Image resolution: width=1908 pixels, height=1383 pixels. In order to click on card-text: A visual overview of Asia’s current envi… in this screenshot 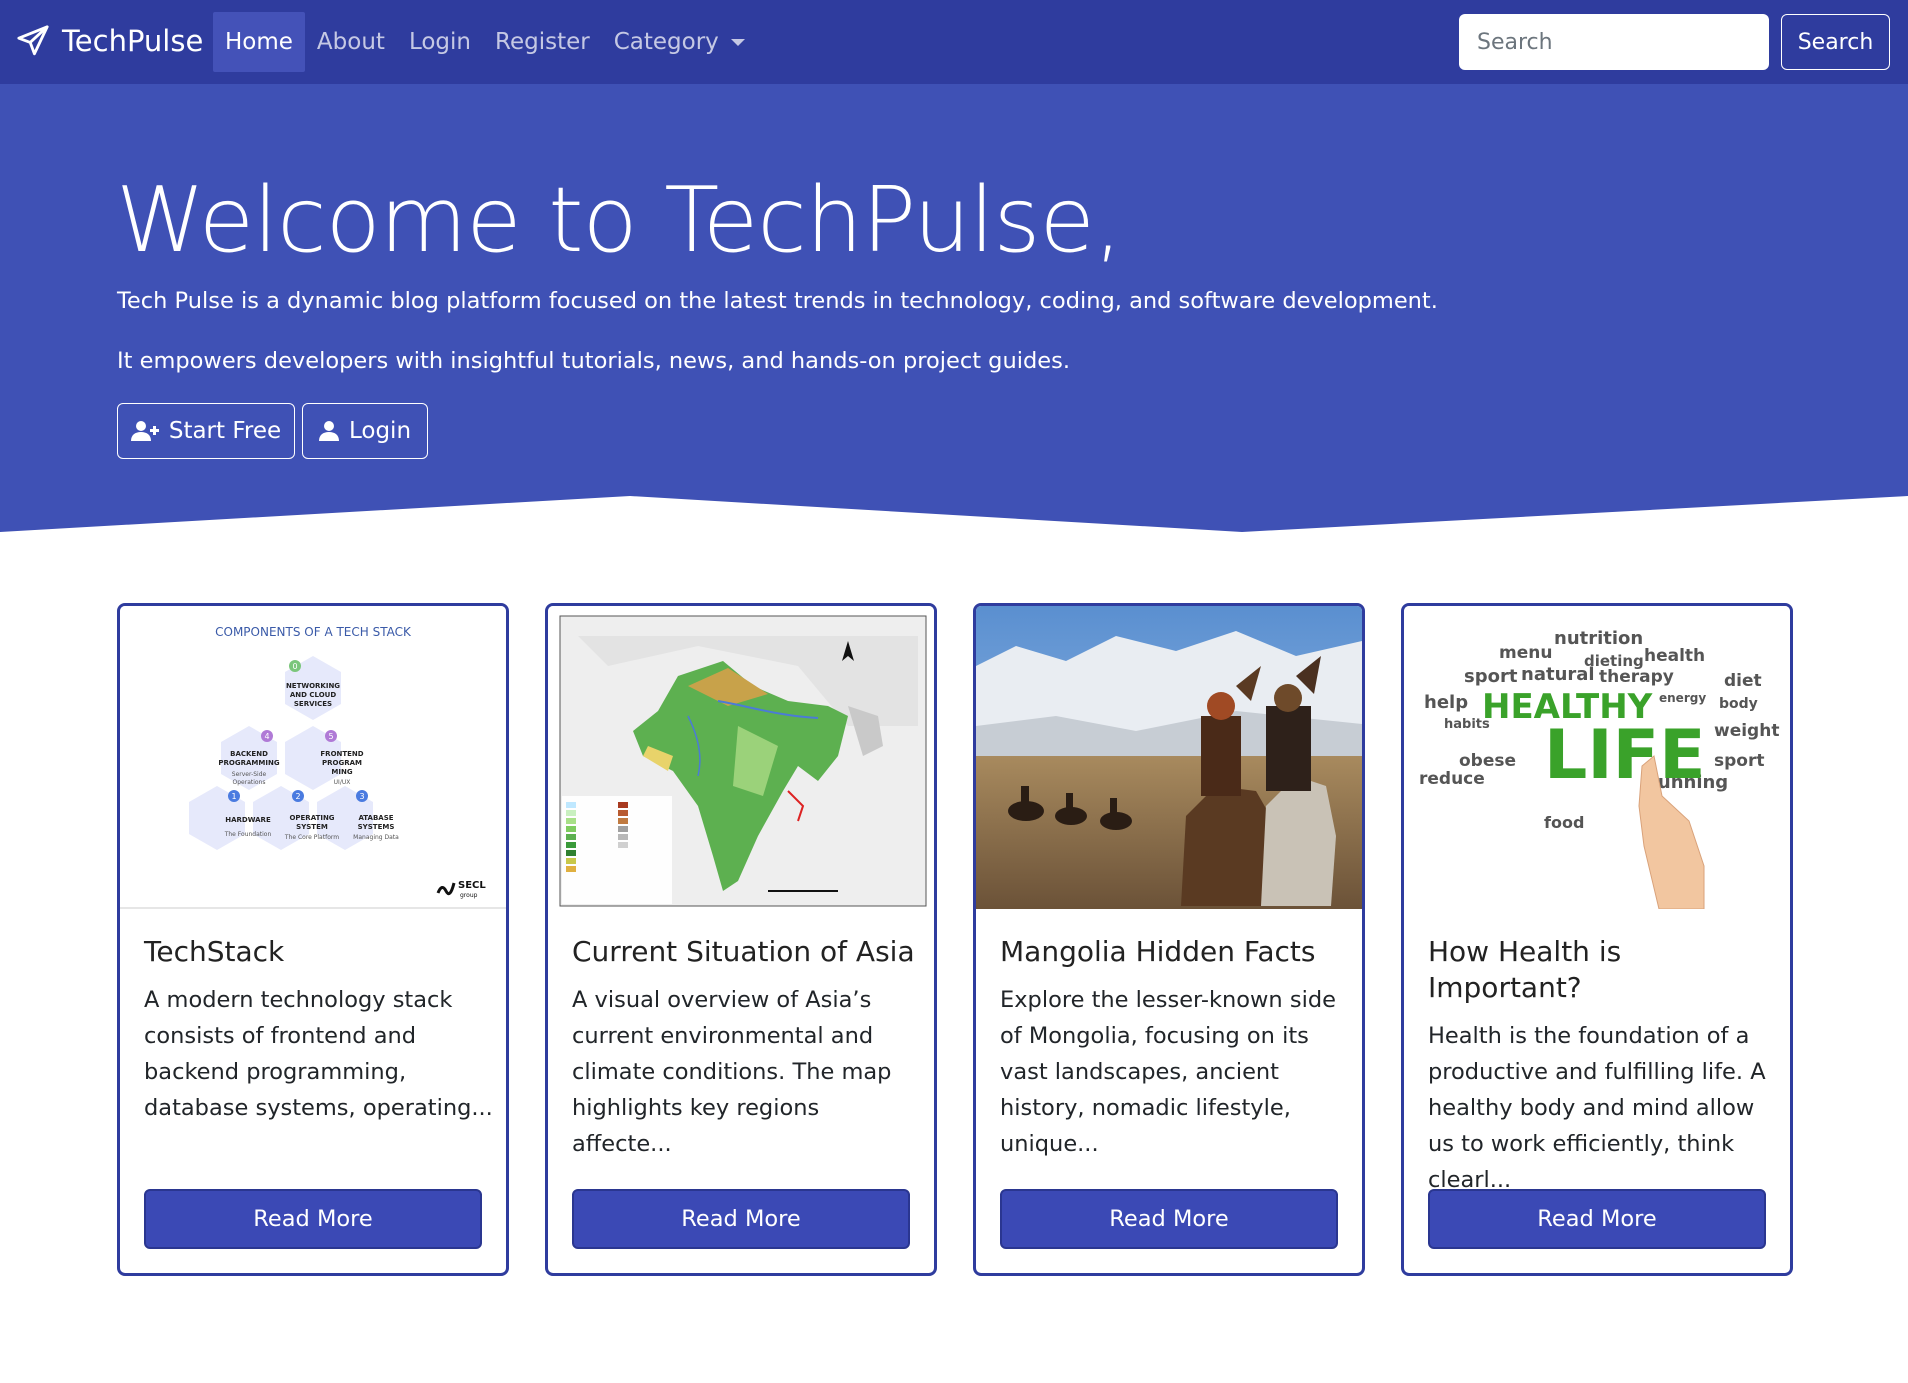, I will do `click(732, 1072)`.